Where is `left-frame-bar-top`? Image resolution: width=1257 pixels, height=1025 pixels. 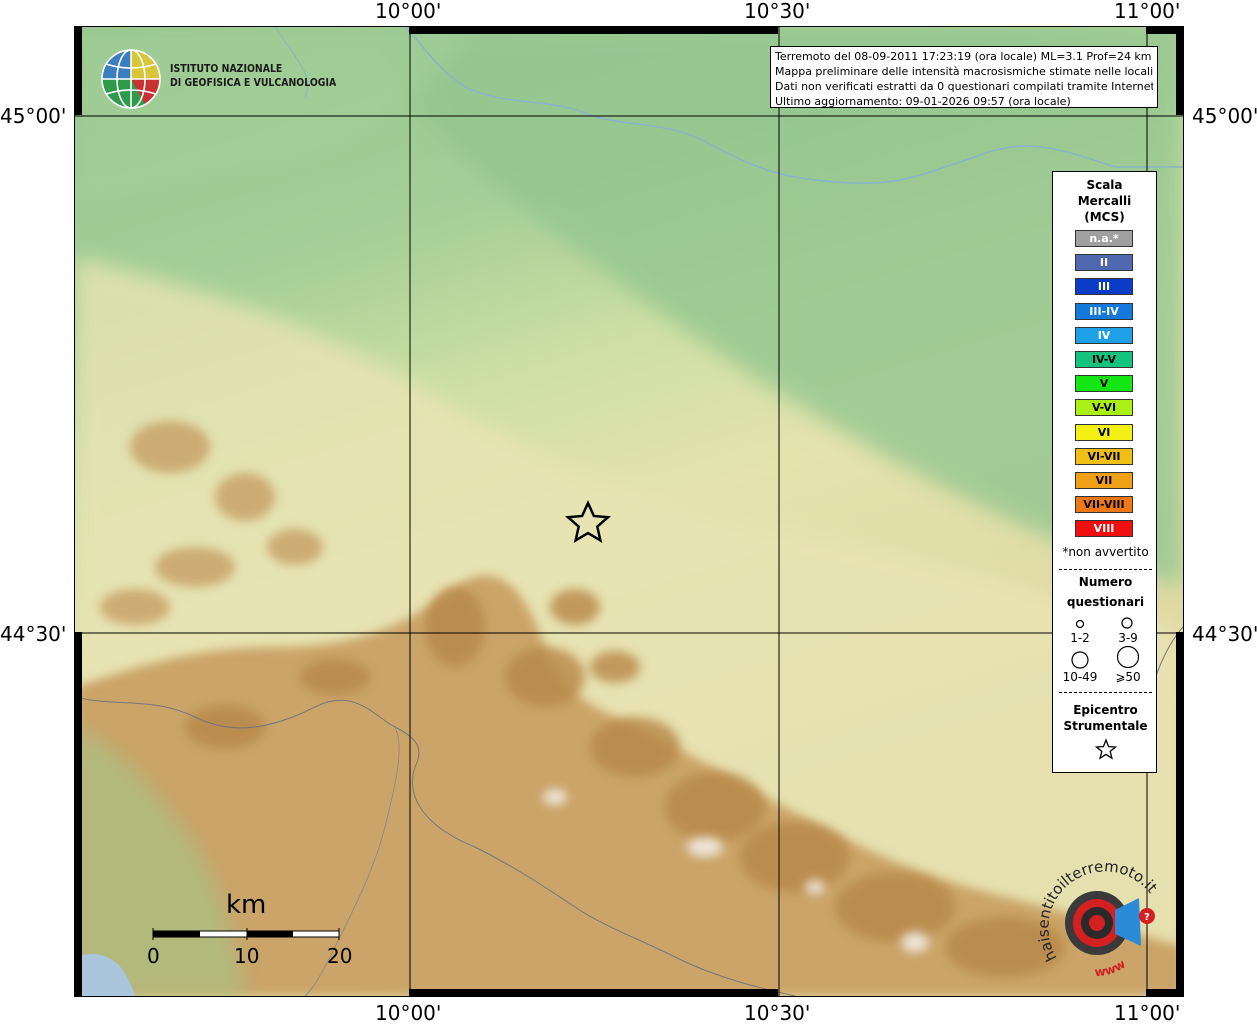 left-frame-bar-top is located at coordinates (78, 70).